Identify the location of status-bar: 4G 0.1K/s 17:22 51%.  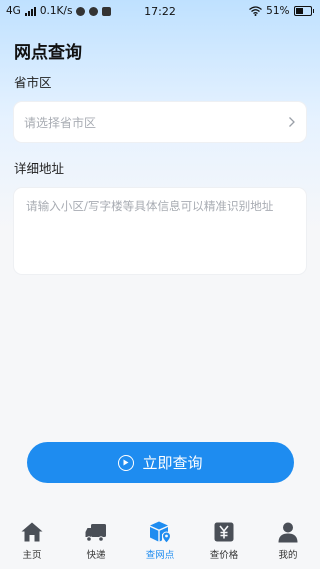
(160, 11).